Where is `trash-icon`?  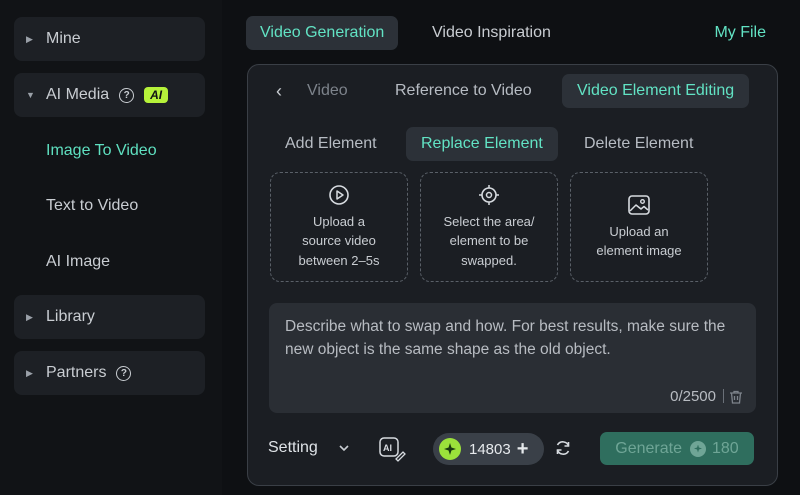 trash-icon is located at coordinates (736, 397).